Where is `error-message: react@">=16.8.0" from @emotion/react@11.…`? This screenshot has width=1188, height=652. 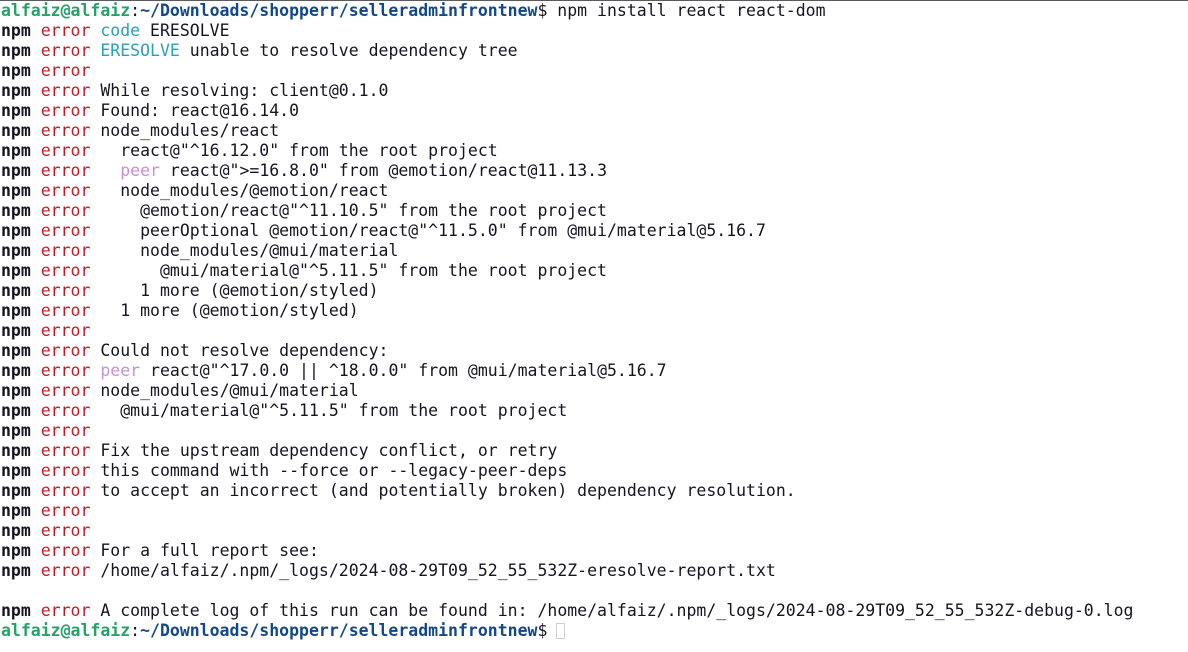
error-message: react@">=16.8.0" from @emotion/react@11.… is located at coordinates (383, 170).